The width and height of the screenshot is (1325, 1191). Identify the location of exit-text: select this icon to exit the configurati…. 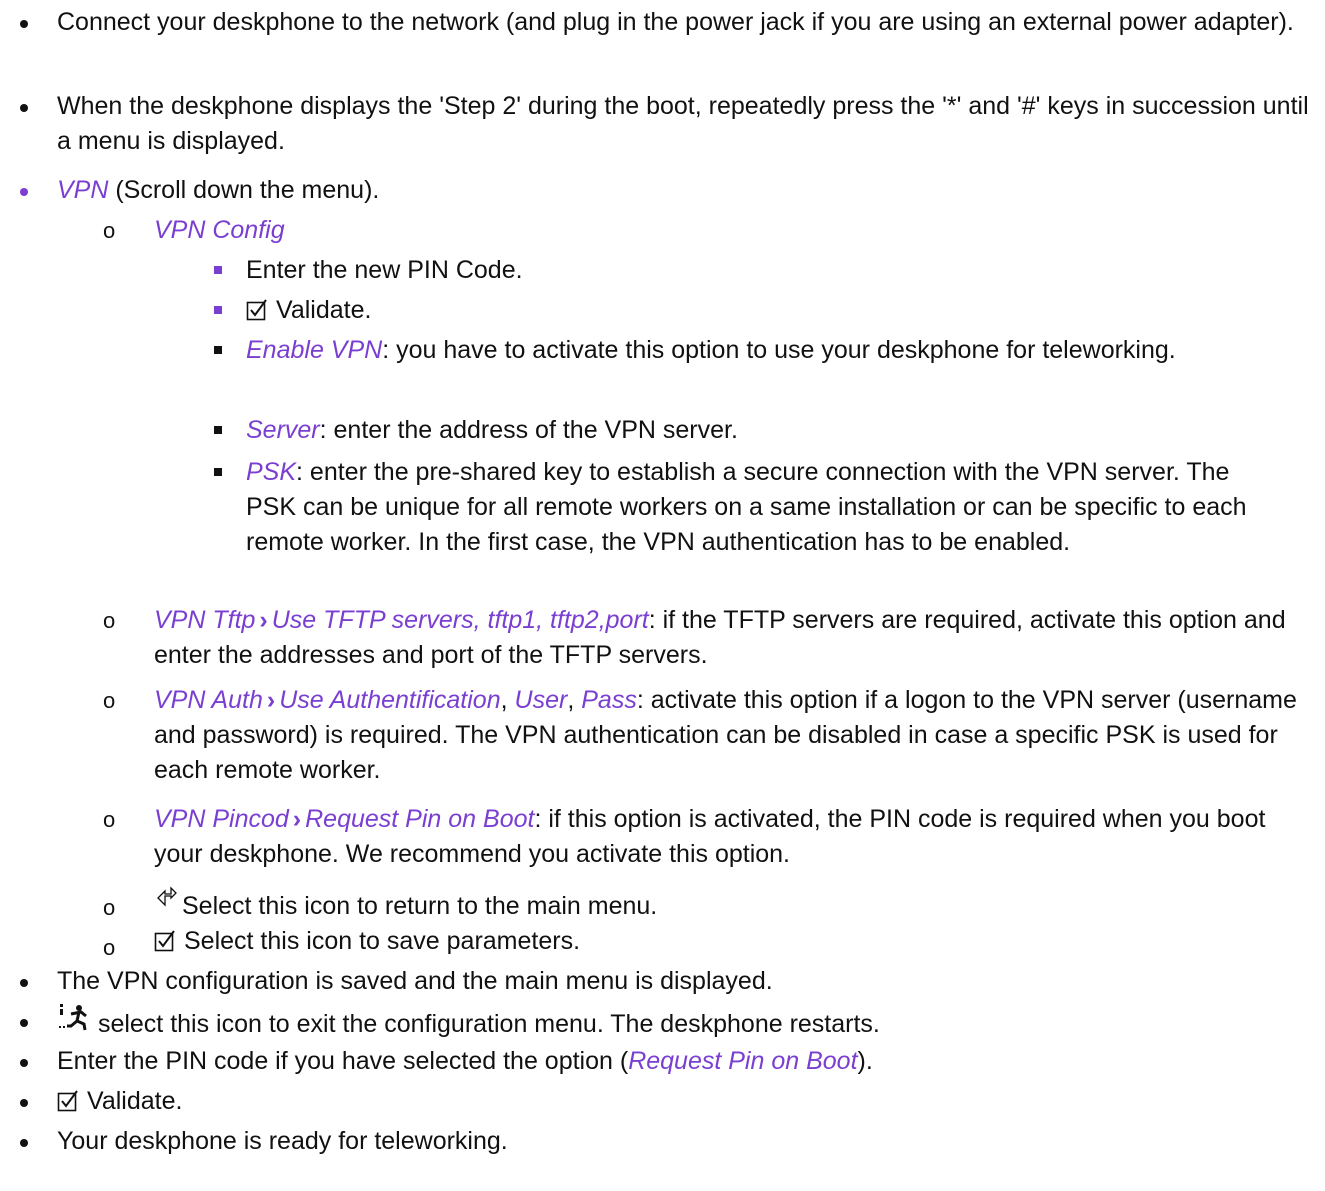
(485, 1024).